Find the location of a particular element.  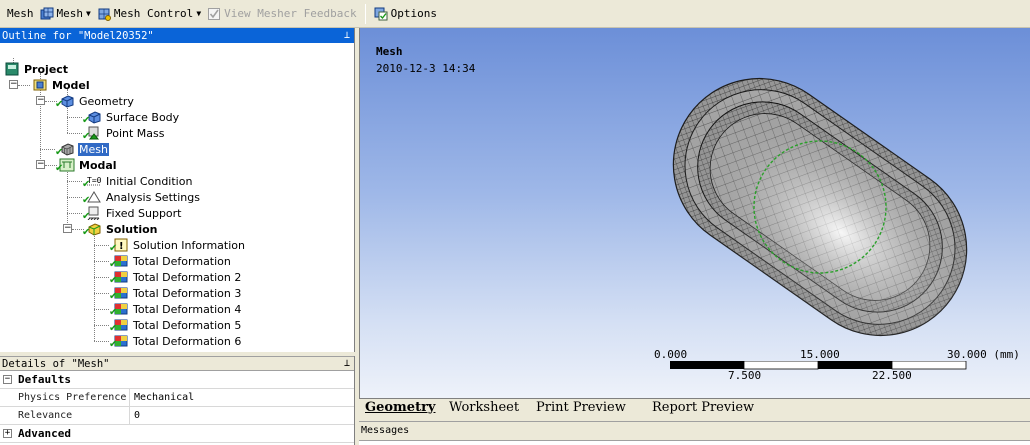

options-button: Options is located at coordinates (405, 14).